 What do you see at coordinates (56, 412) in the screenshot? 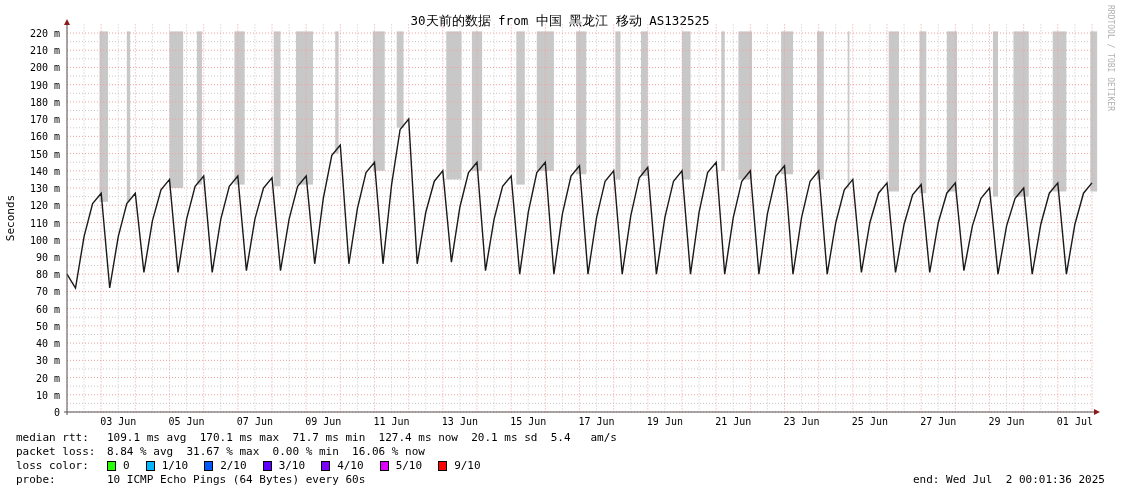
I see `y-tick-label: 0` at bounding box center [56, 412].